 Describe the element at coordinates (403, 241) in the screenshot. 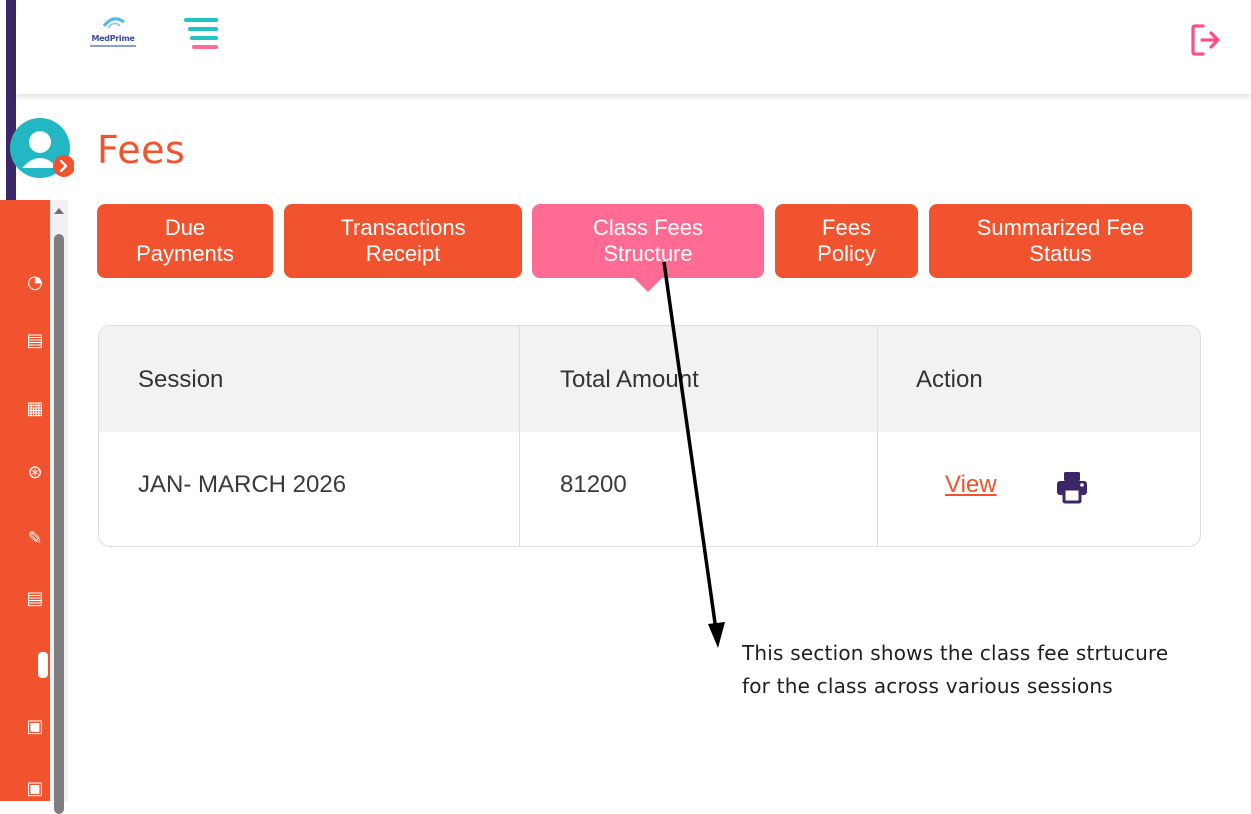

I see `tab-transactions-receipt: Transactions Receipt` at that location.